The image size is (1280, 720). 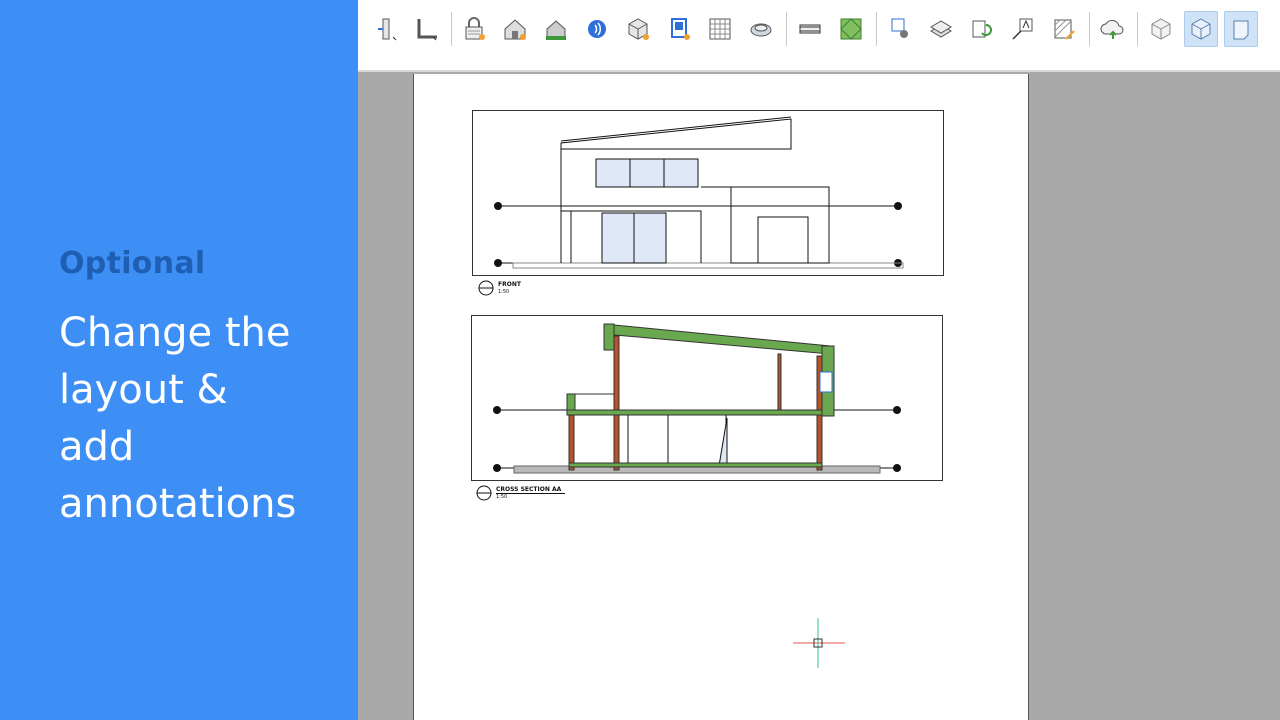 What do you see at coordinates (638, 29) in the screenshot?
I see `cube-shade-icon` at bounding box center [638, 29].